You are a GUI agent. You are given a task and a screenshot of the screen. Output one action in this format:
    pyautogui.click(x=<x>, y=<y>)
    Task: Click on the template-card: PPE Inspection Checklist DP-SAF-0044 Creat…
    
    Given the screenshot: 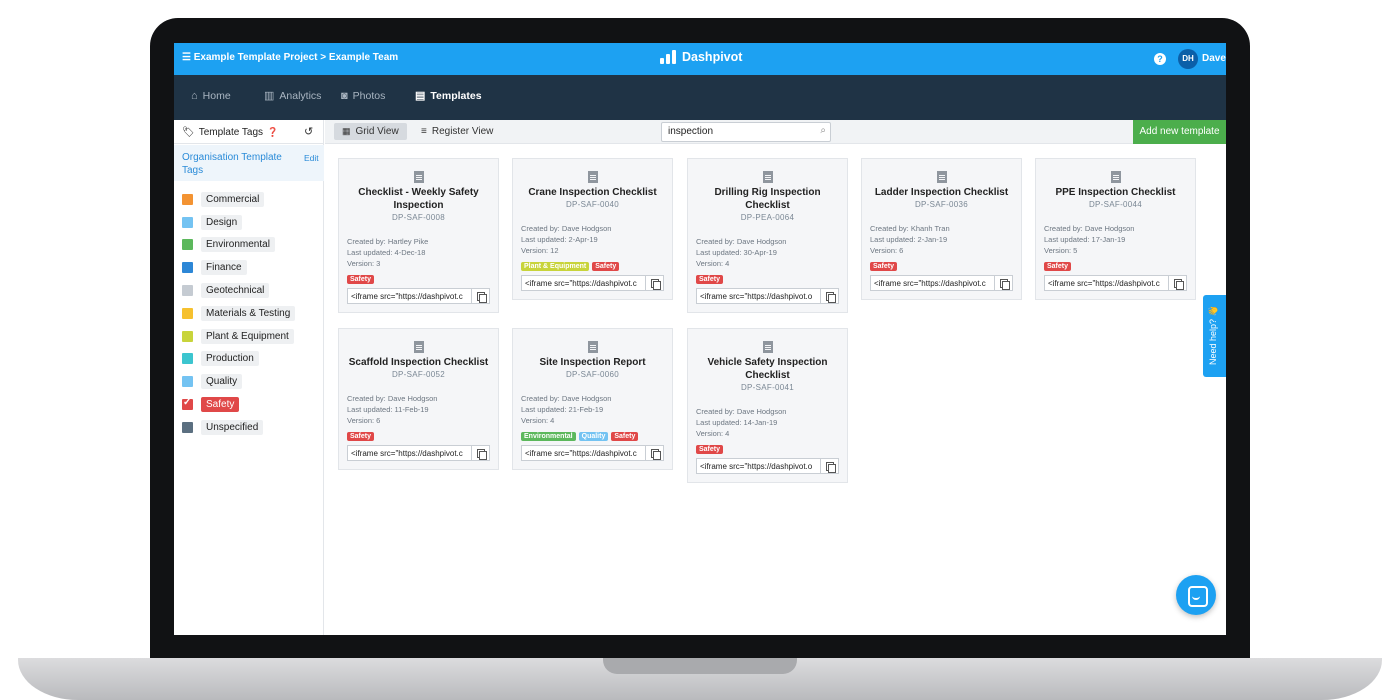 What is the action you would take?
    pyautogui.click(x=1115, y=229)
    